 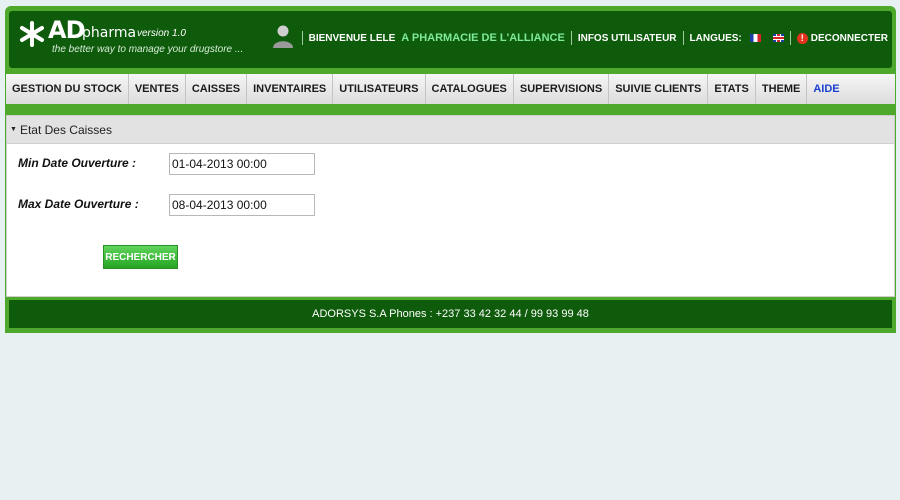 What do you see at coordinates (66, 30) in the screenshot?
I see `logo-ad: AD` at bounding box center [66, 30].